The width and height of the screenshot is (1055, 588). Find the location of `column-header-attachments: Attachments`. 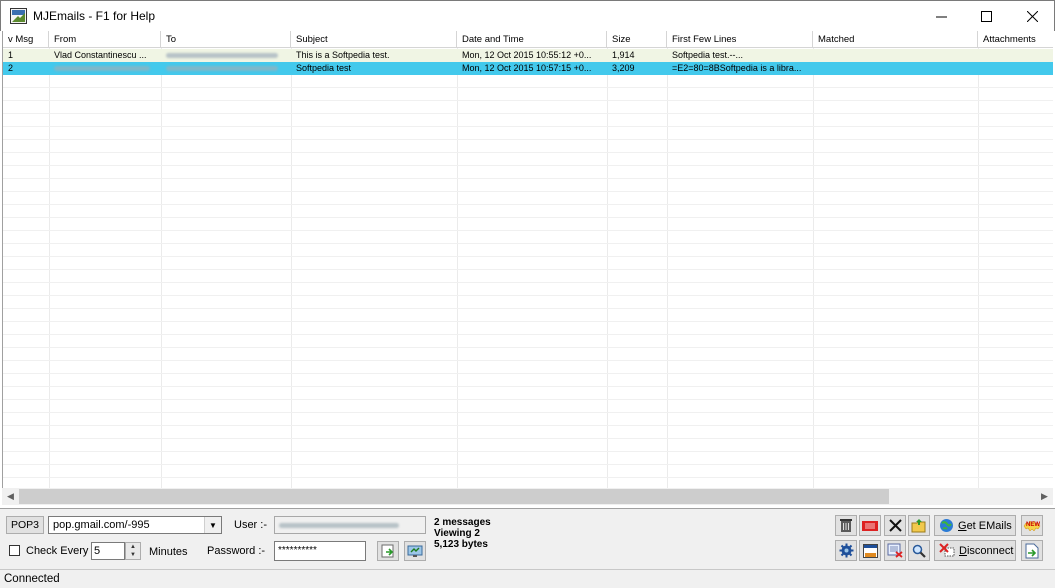

column-header-attachments: Attachments is located at coordinates (1015, 39).